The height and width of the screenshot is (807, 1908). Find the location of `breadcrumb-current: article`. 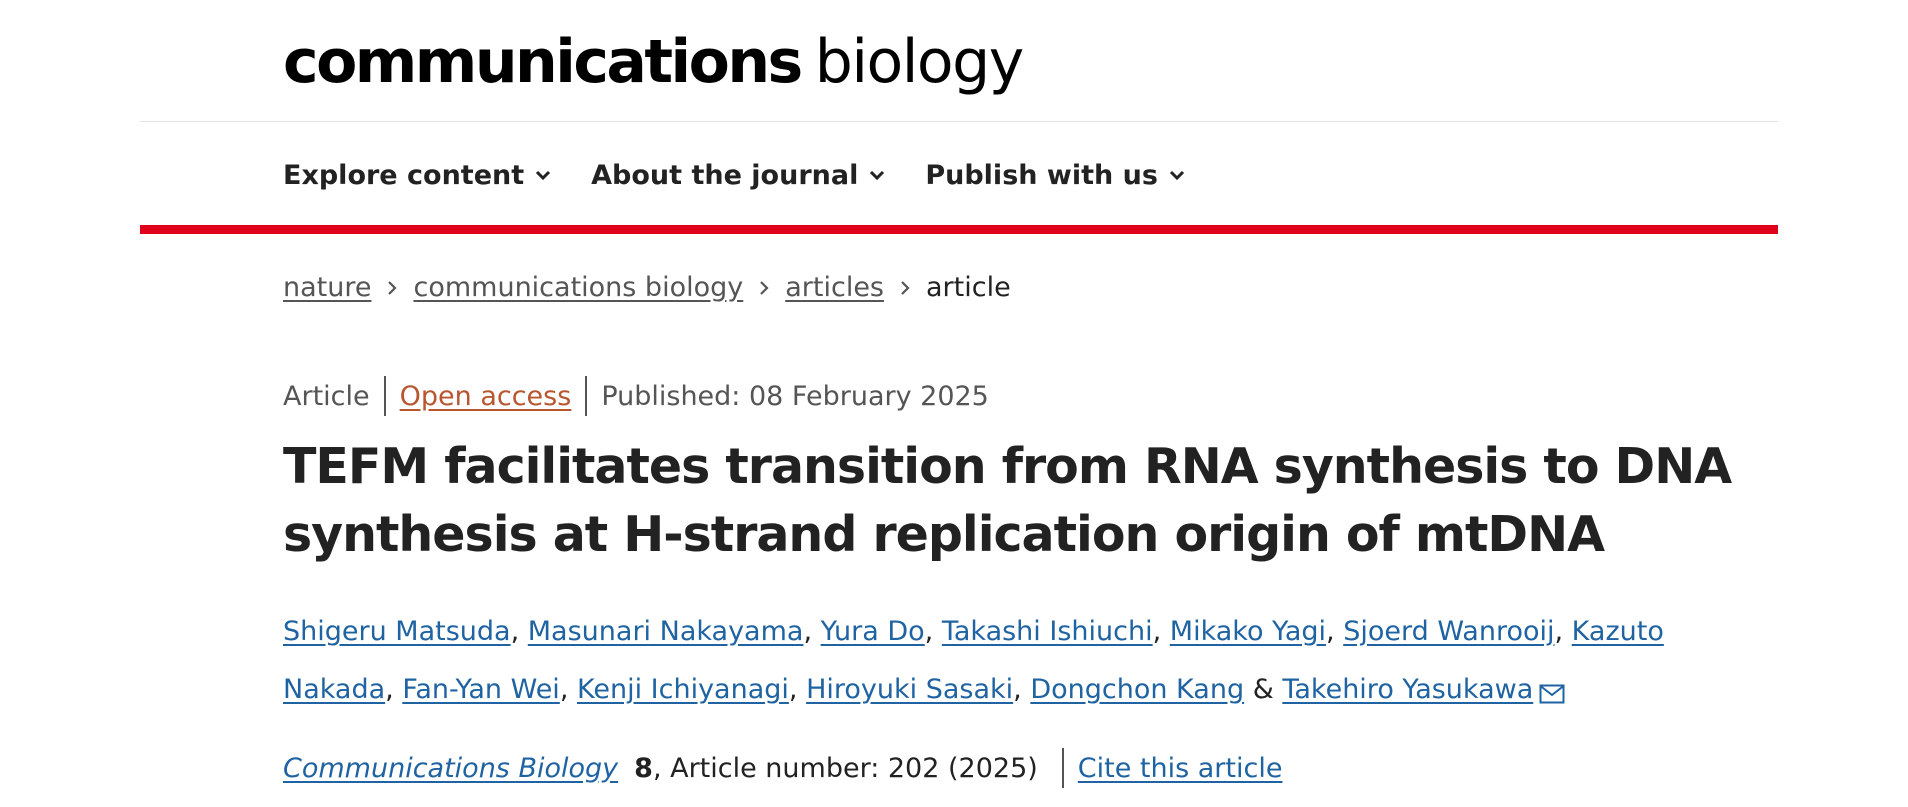

breadcrumb-current: article is located at coordinates (968, 287).